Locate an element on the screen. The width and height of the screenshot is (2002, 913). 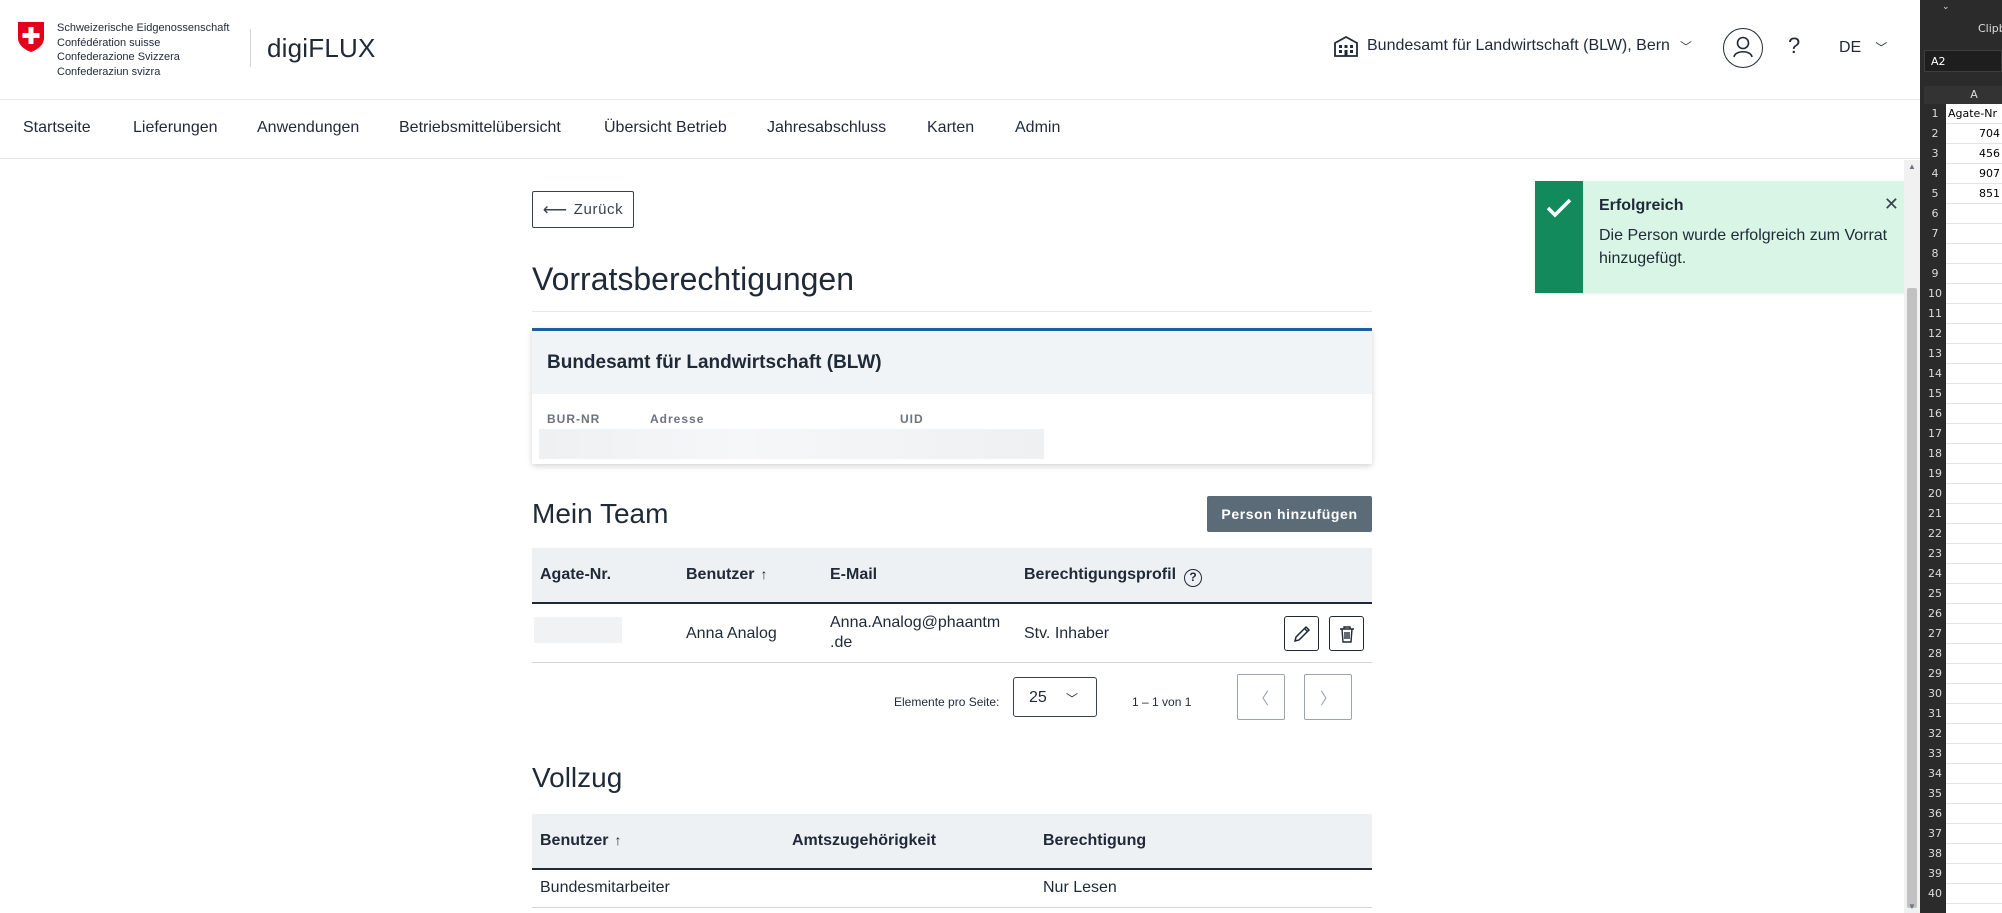
row-number: 12 is located at coordinates (1935, 334).